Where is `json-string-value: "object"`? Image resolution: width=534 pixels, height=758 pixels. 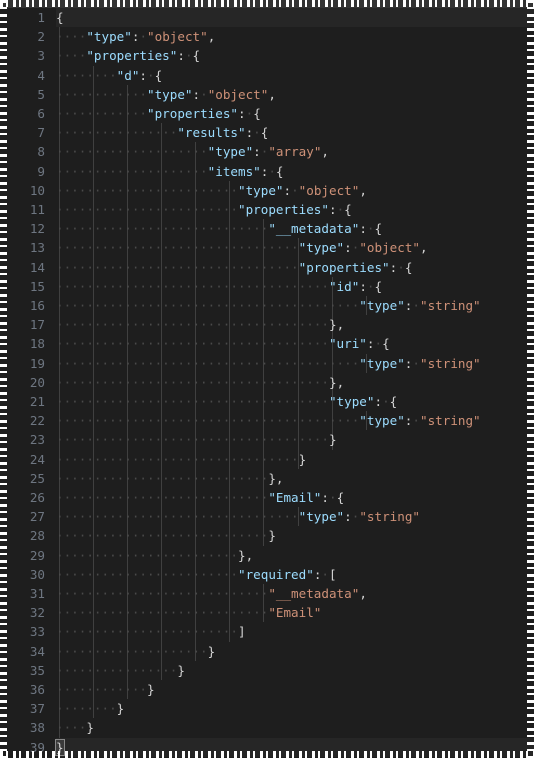 json-string-value: "object" is located at coordinates (389, 248).